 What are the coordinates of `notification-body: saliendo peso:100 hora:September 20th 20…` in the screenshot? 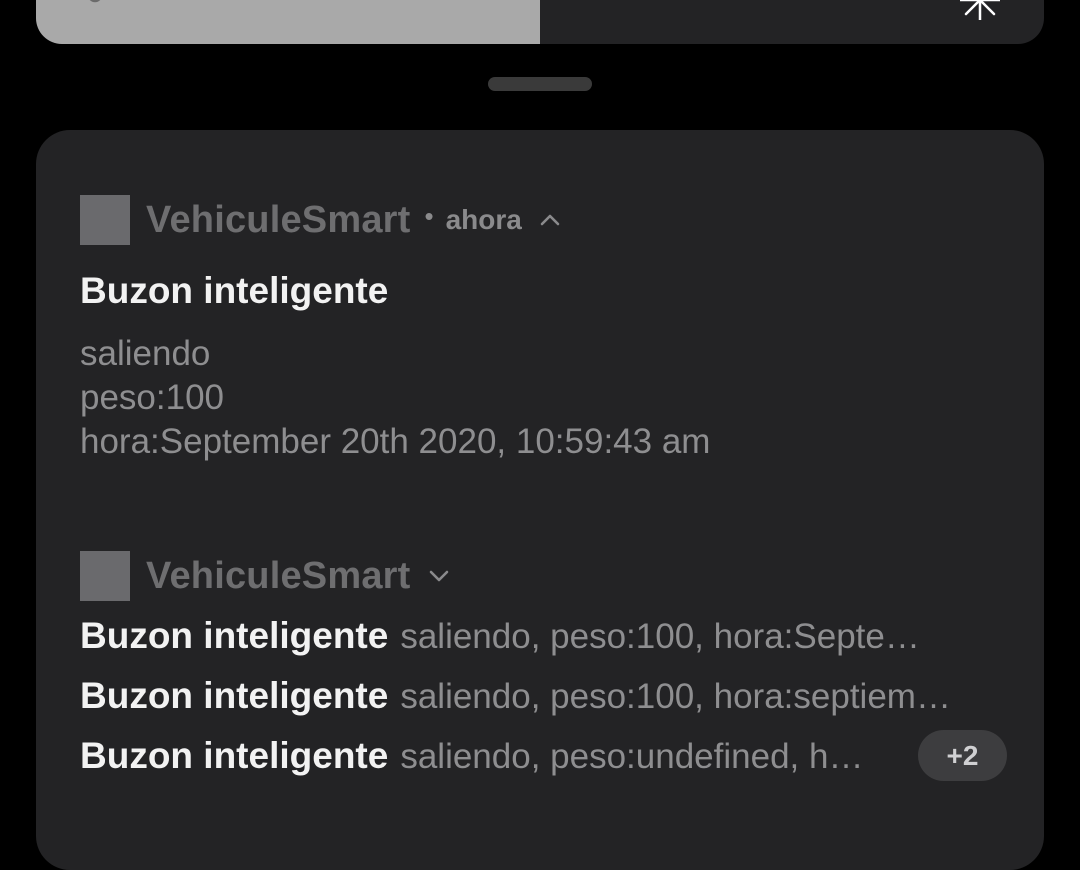 It's located at (395, 398).